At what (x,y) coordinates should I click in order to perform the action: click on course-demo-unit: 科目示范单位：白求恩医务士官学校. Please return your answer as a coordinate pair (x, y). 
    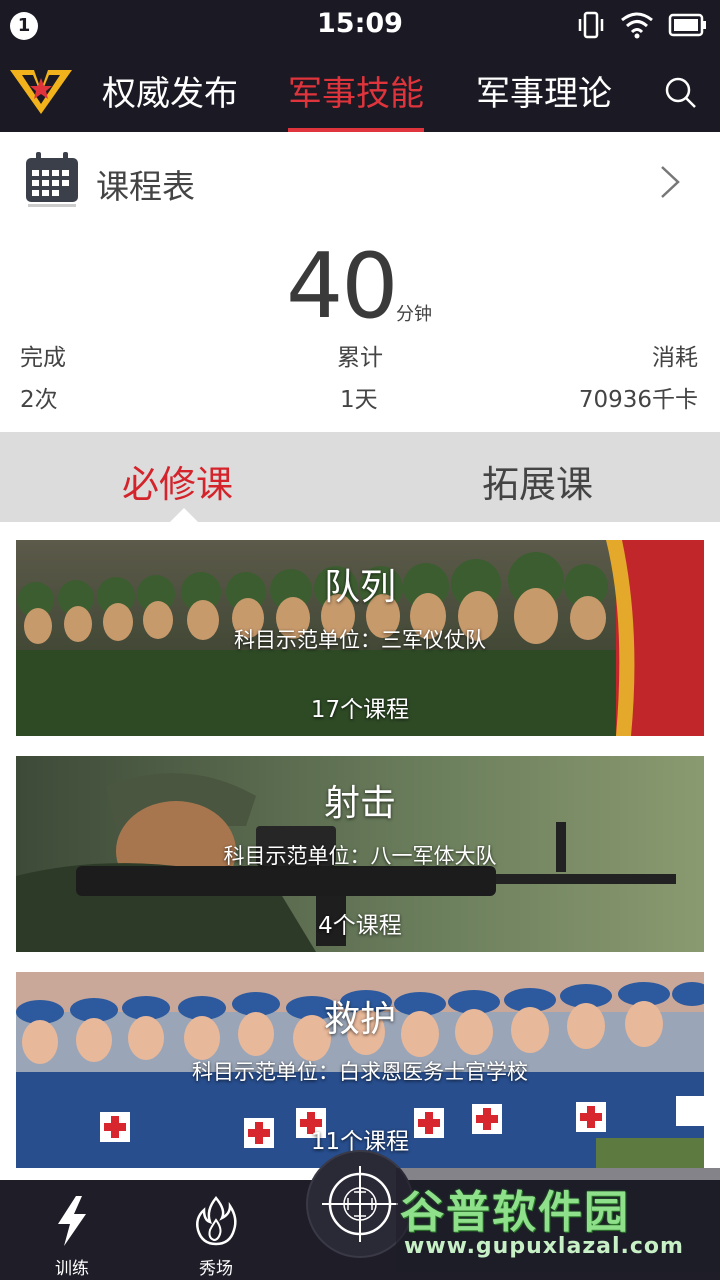
    Looking at the image, I should click on (360, 1072).